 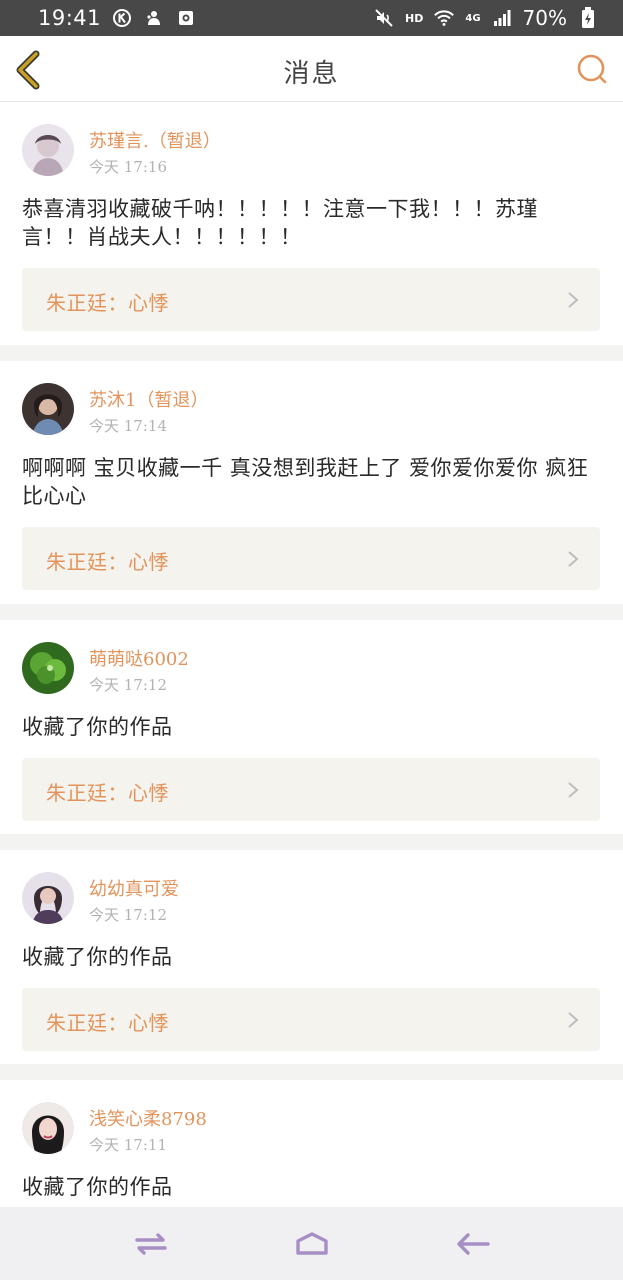 I want to click on user-name: 幼幼真可爱, so click(x=134, y=888).